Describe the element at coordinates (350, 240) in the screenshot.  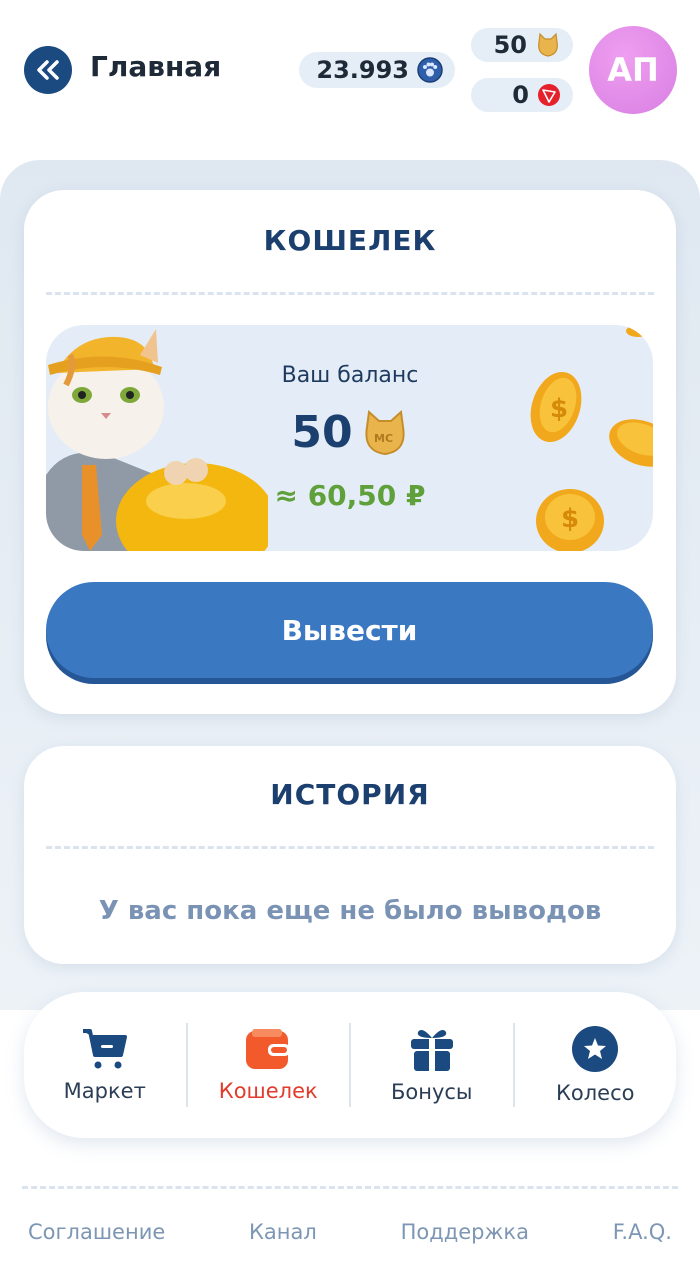
I see `wallet-title: КОШЕЛЕК` at that location.